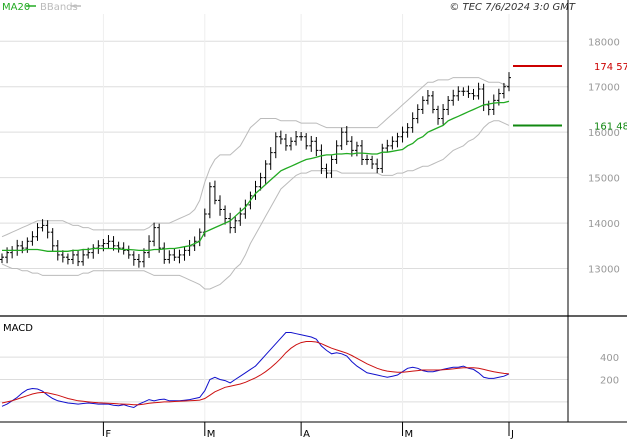  I want to click on price-y-tick-label: 14000, so click(604, 224).